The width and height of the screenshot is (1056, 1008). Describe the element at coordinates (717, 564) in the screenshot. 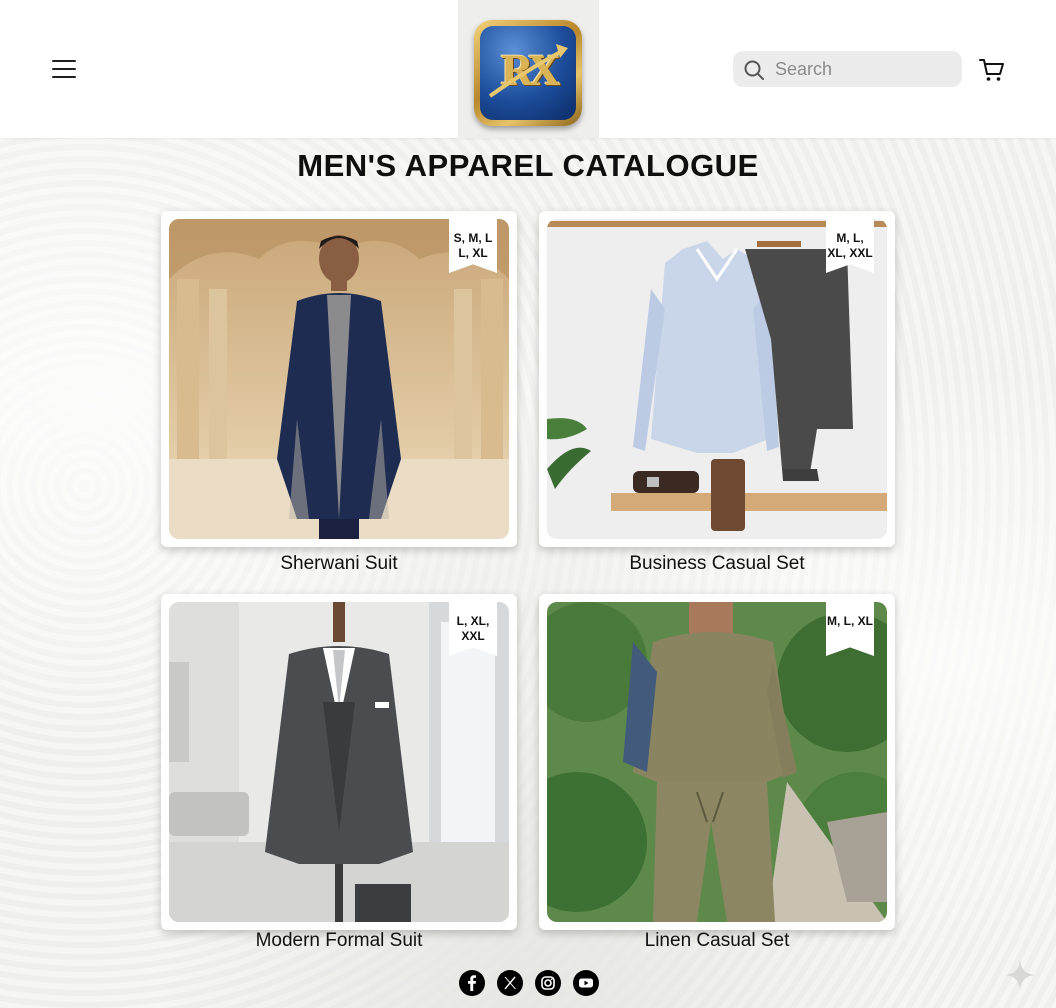

I see `product-name: Business Casual Set` at that location.